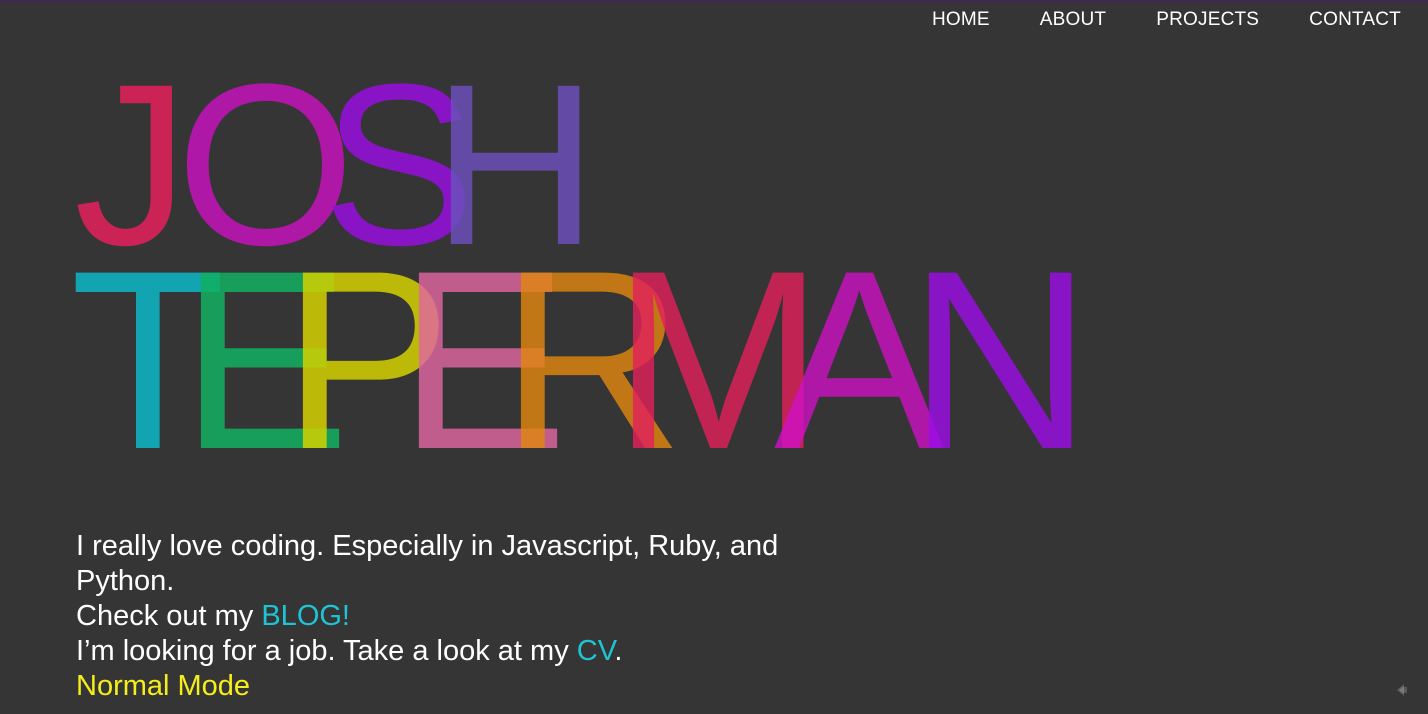  I want to click on mode-toggle-link: Normal Mode, so click(163, 686).